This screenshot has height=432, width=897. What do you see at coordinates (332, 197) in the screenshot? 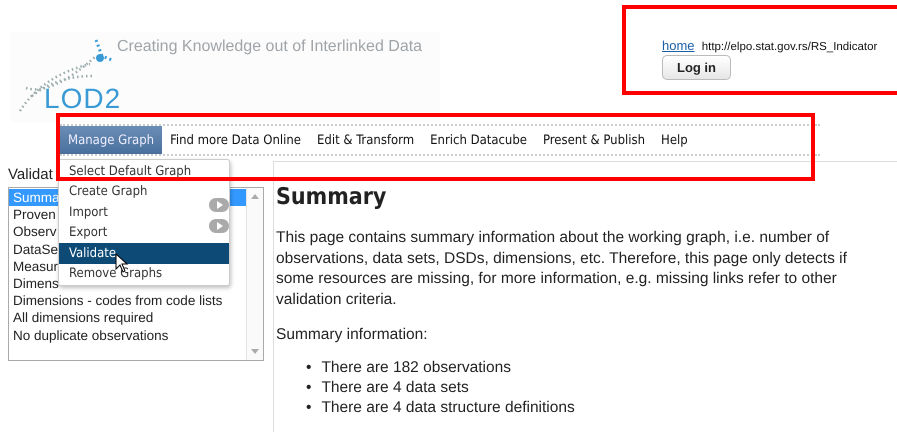
I see `page-title: Summary` at bounding box center [332, 197].